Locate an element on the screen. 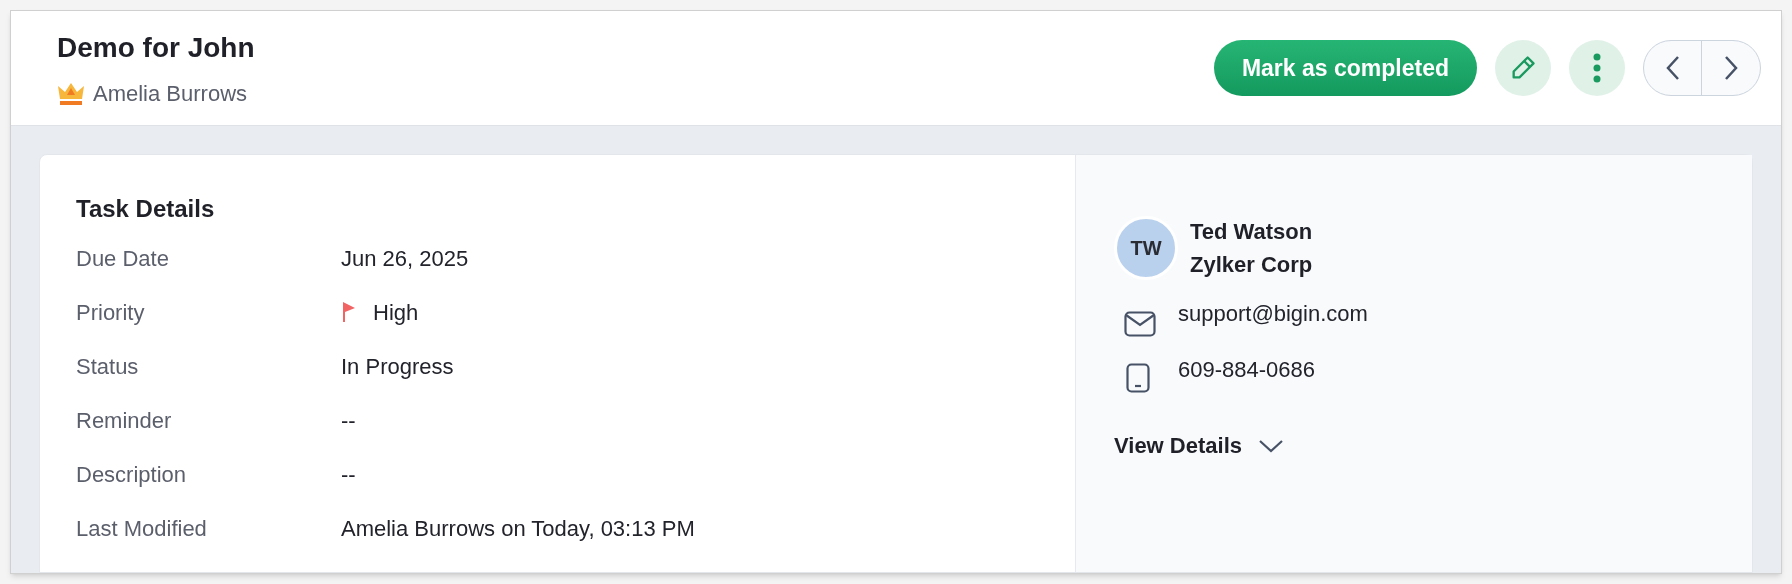  contact-email: support@bigin.com is located at coordinates (1273, 314).